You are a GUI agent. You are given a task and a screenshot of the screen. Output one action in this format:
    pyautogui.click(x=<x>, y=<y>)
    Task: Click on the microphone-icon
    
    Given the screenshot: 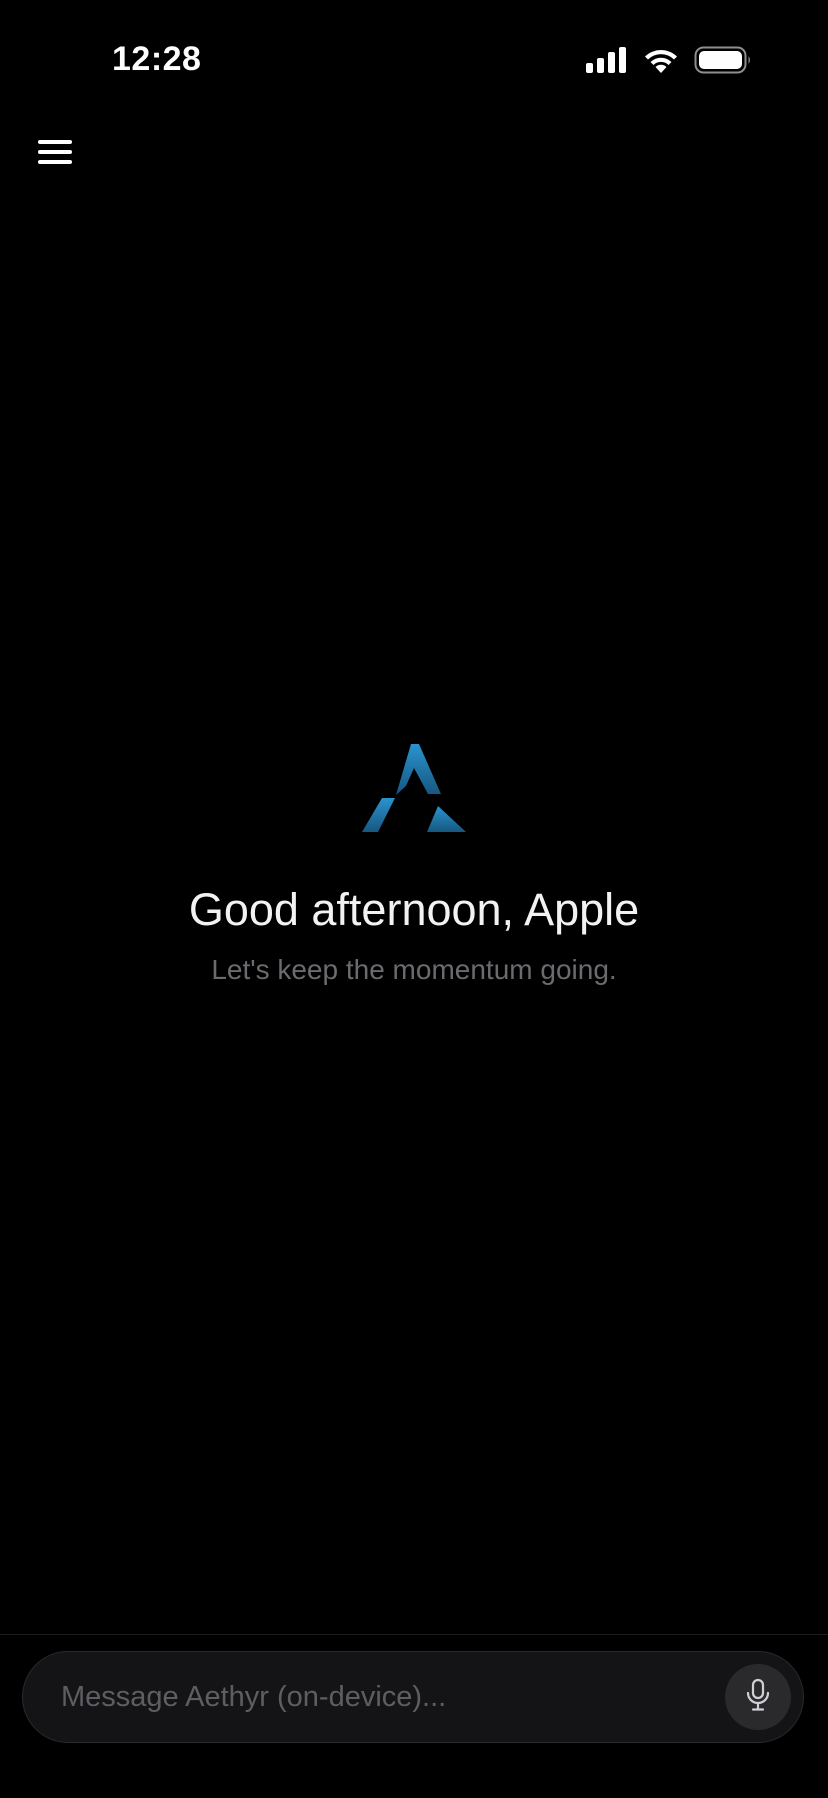 What is the action you would take?
    pyautogui.click(x=758, y=1697)
    